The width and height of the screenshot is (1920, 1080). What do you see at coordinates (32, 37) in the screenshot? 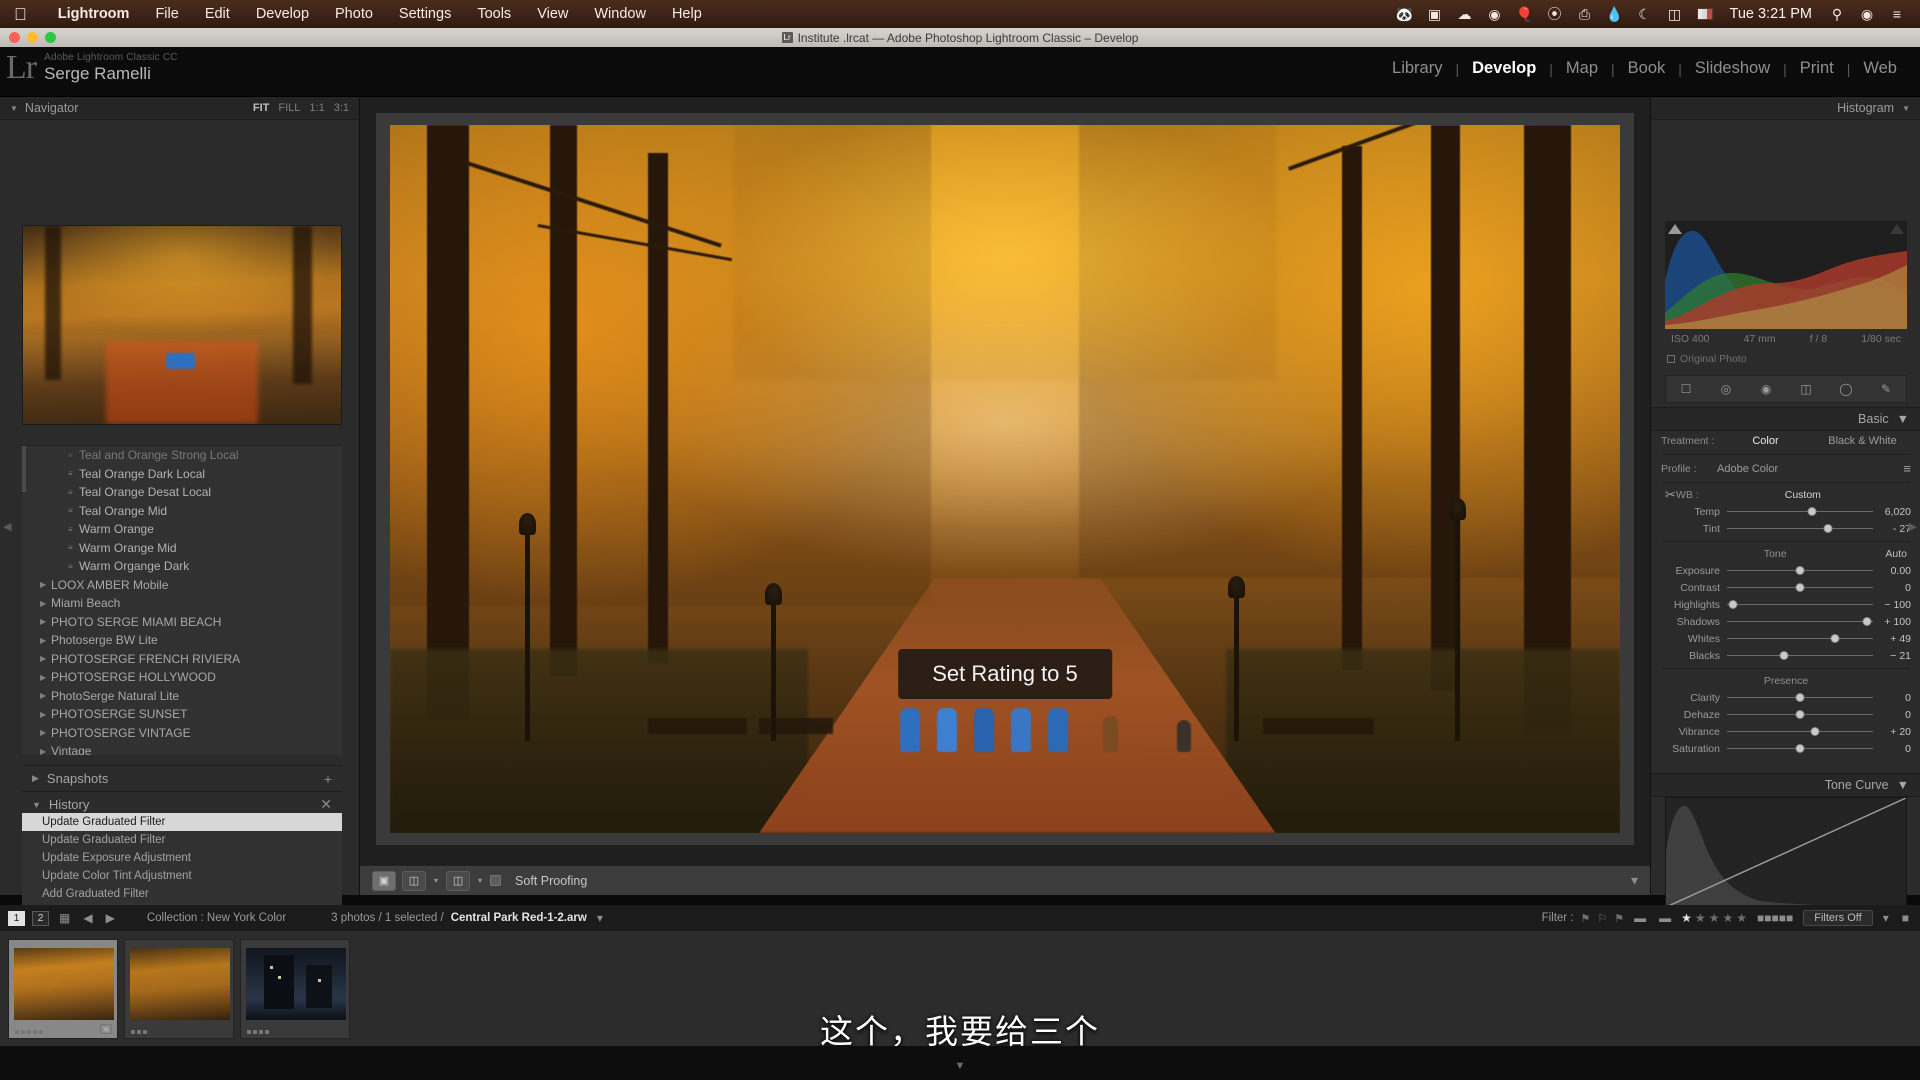
I see `minimize-button` at bounding box center [32, 37].